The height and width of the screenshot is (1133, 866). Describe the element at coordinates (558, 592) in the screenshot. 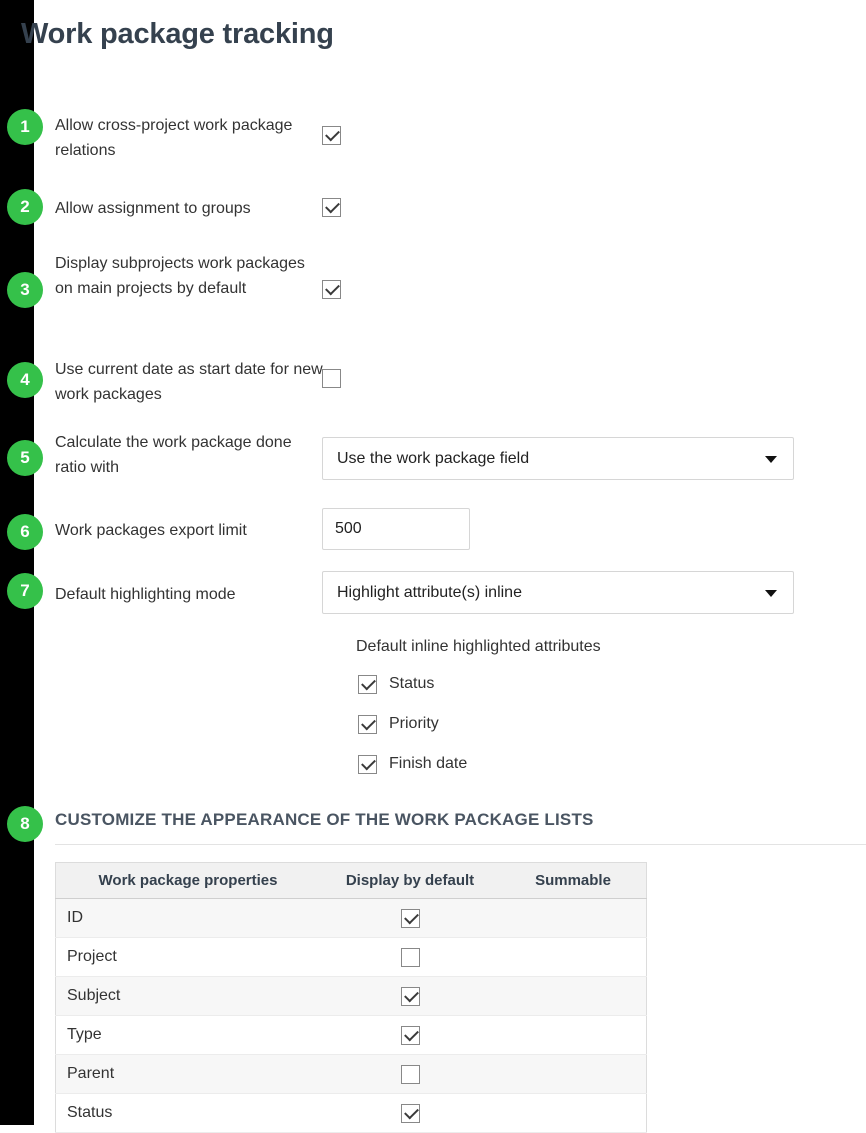

I see `highlighting-mode-select: Highlight attribute(s) inline` at that location.